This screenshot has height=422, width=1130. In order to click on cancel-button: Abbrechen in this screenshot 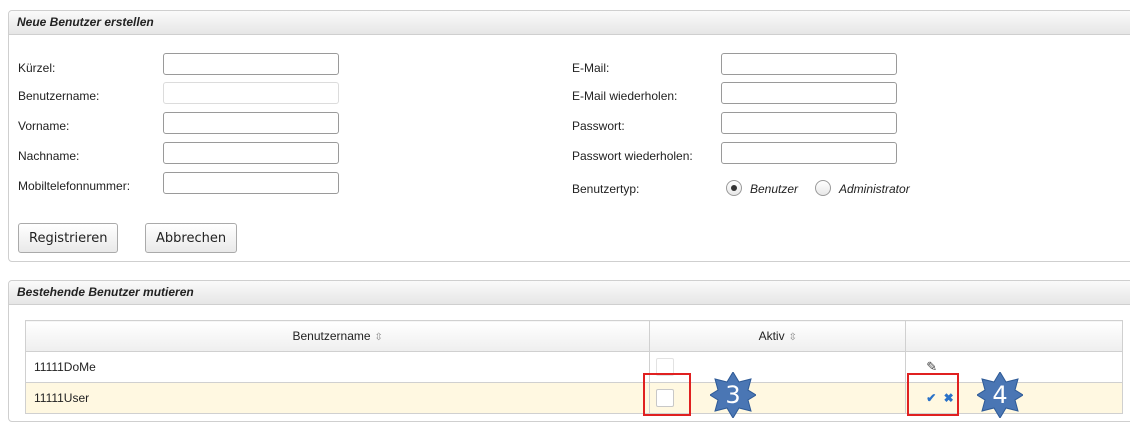, I will do `click(191, 238)`.